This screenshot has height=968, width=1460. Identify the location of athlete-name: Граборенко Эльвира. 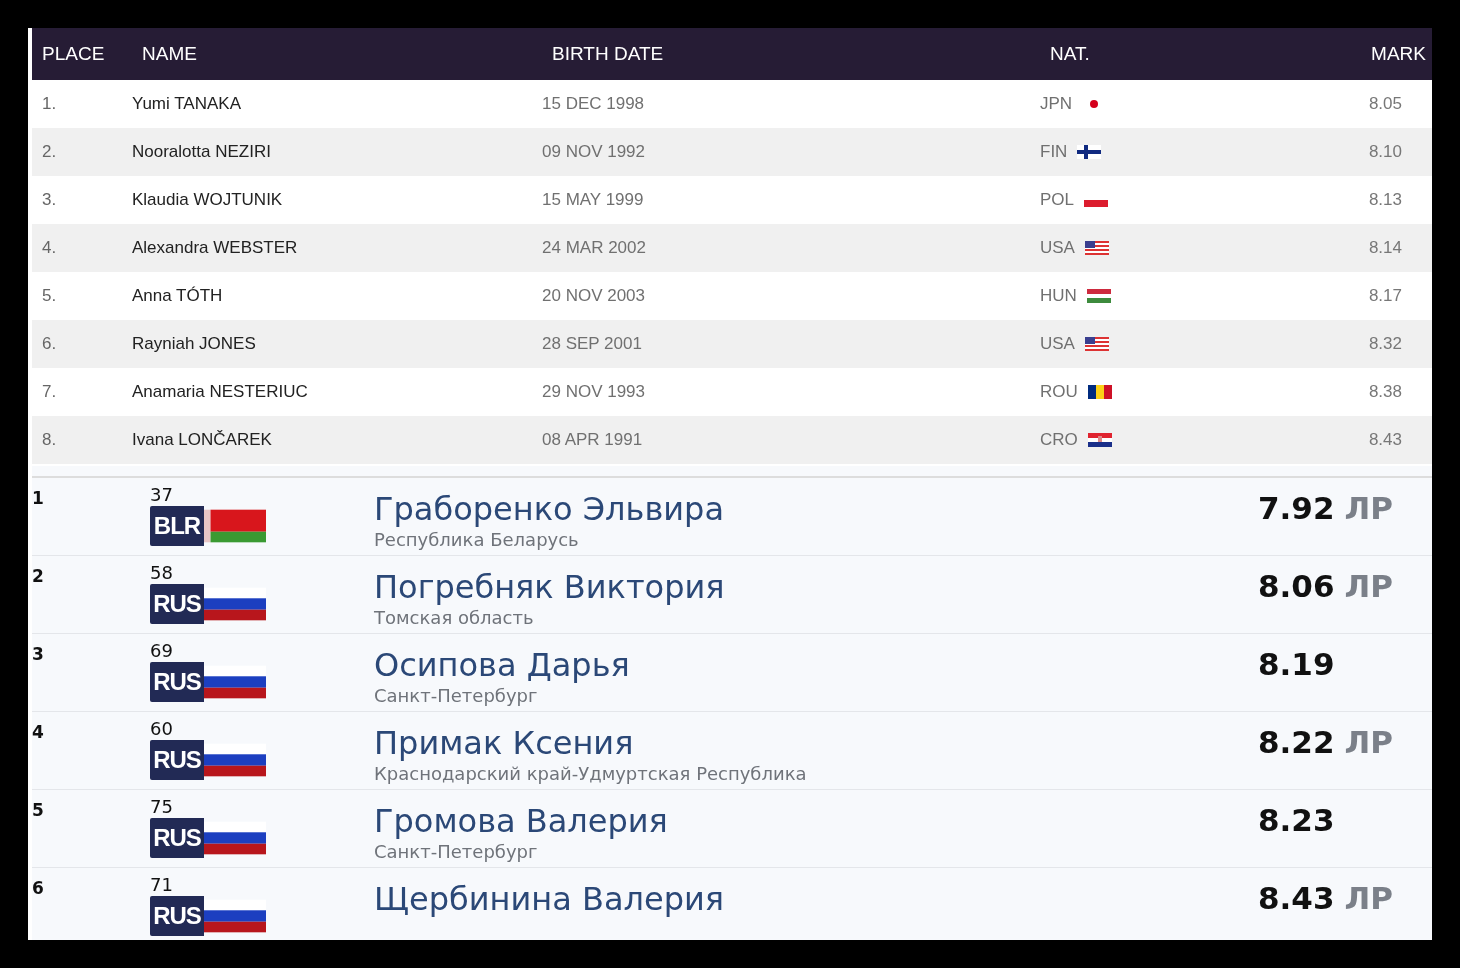
(549, 509).